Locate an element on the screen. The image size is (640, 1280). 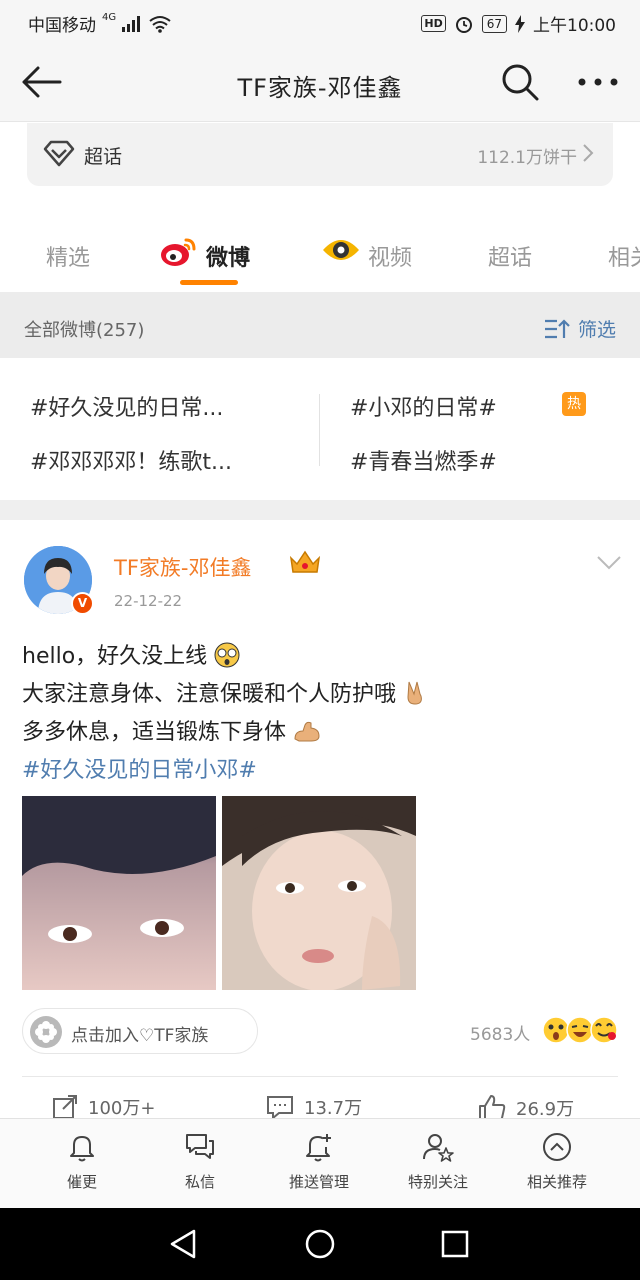
photo-selfie is located at coordinates (319, 893).